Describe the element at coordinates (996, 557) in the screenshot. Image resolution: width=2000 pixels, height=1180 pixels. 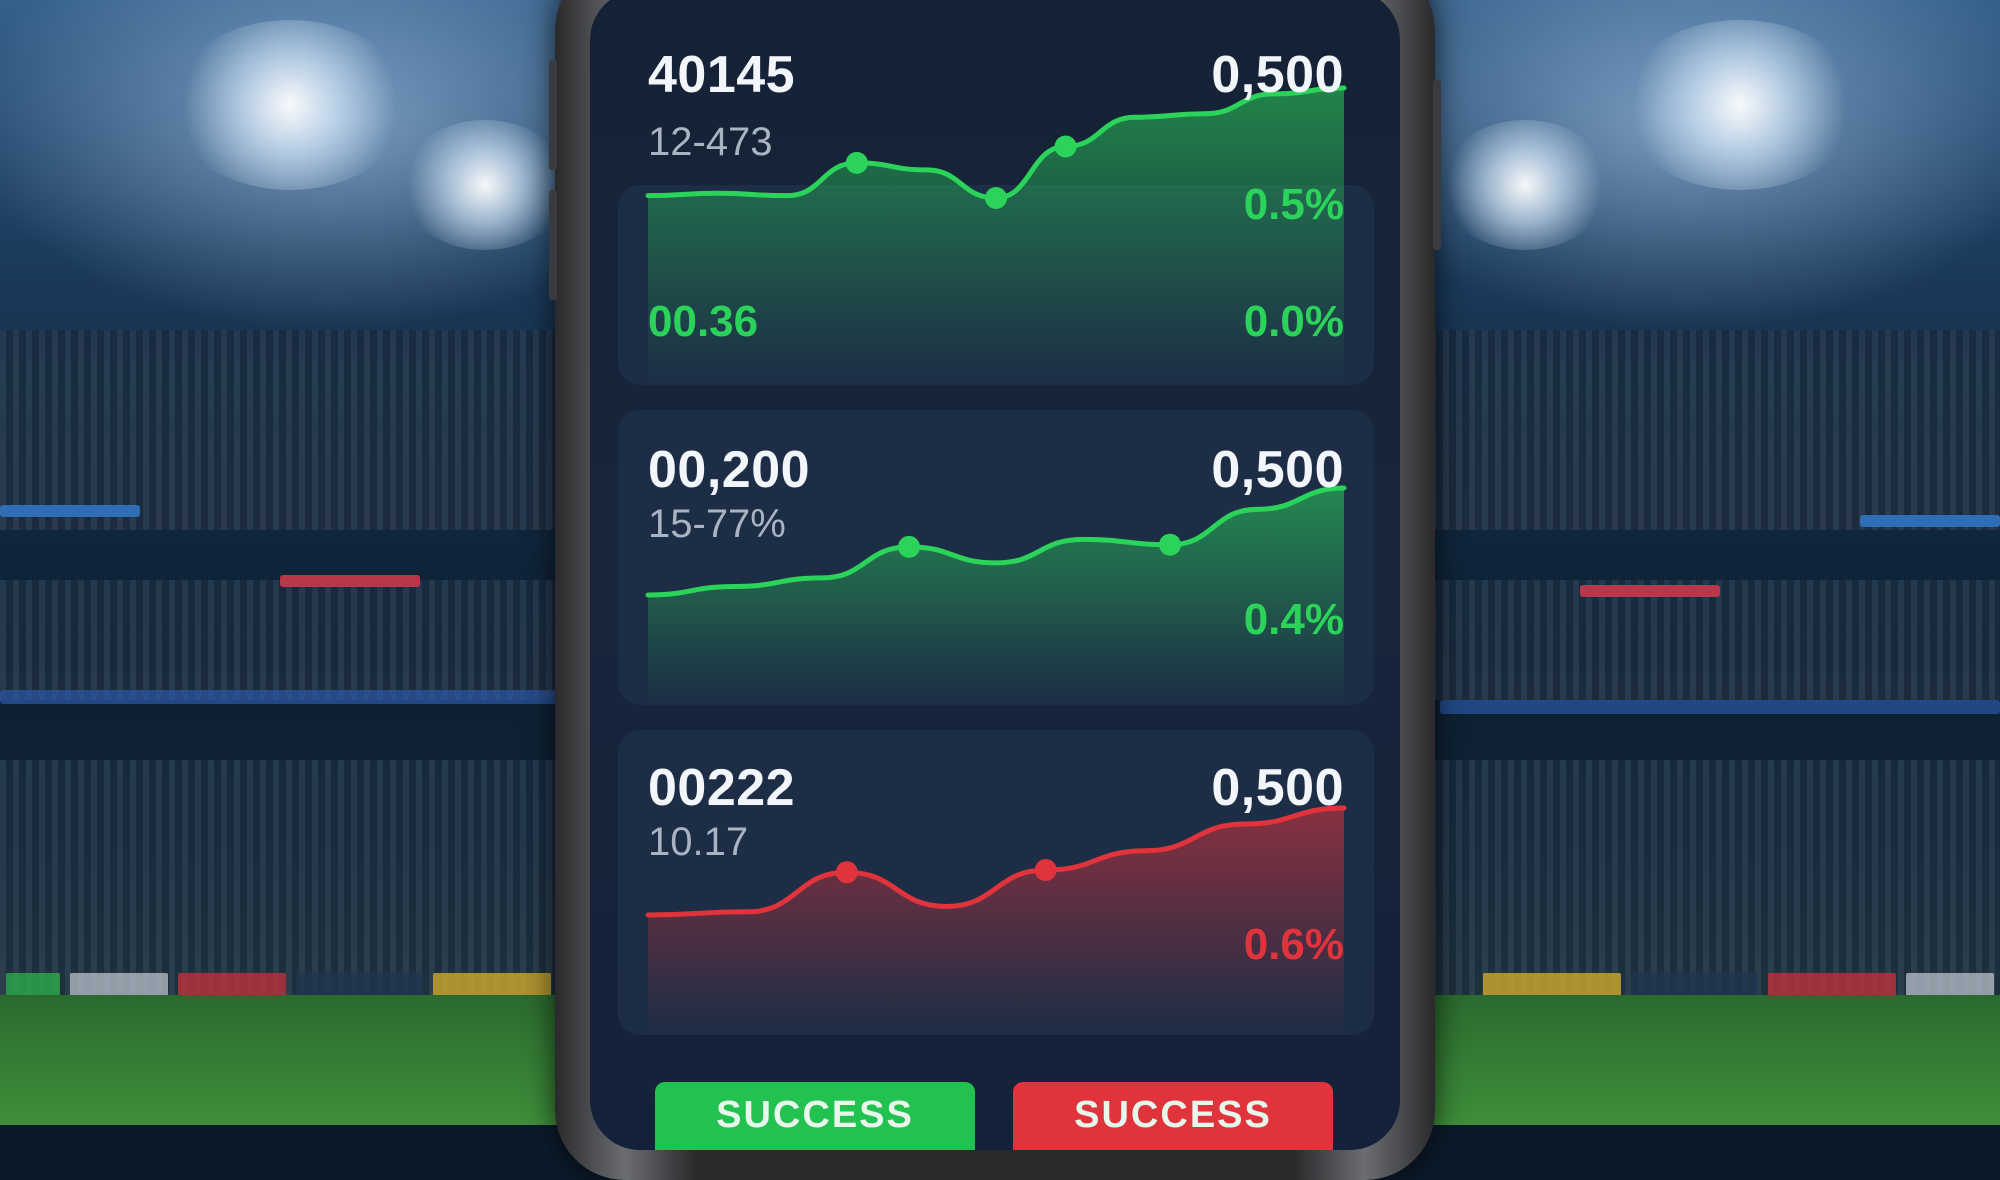
I see `market-card-2: 00,200 15-77% 0,500 0.4%` at that location.